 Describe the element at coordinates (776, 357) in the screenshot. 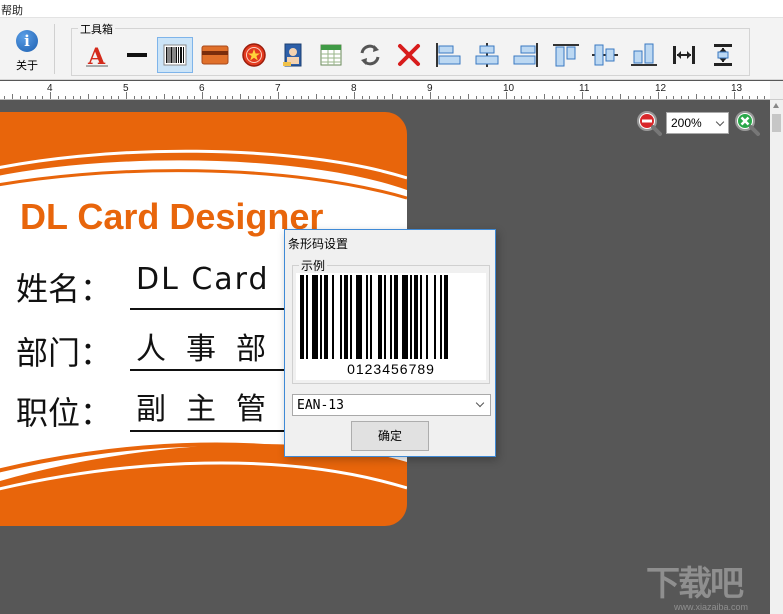

I see `vertical-scrollbar` at that location.